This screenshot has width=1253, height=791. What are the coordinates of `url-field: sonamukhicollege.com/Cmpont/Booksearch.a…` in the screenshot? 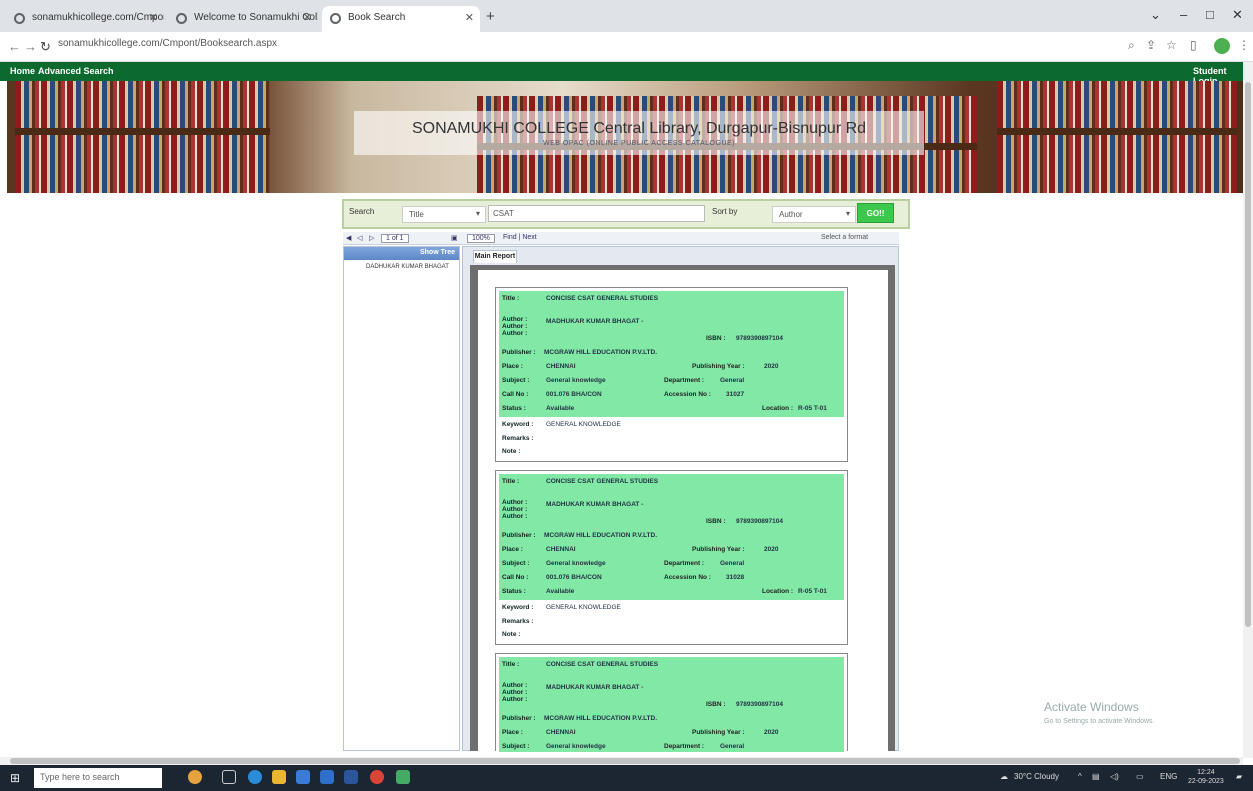 It's located at (167, 43).